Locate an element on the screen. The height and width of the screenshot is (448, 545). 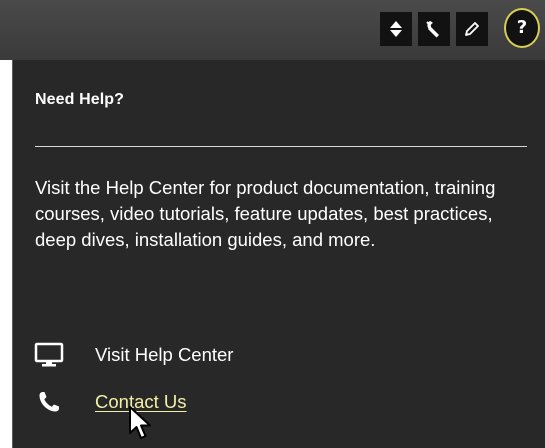
edit-button is located at coordinates (472, 29).